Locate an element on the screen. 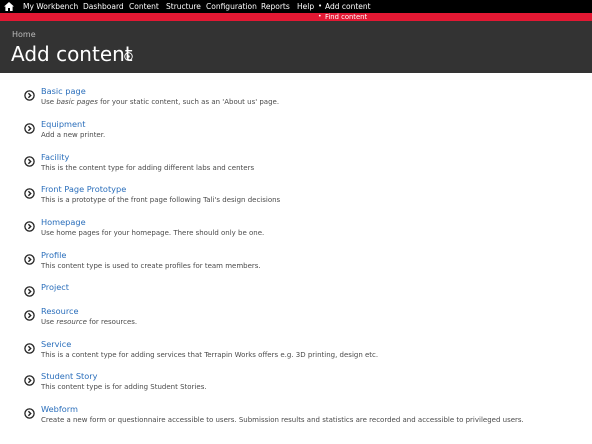  content-type-link: Facility is located at coordinates (55, 157).